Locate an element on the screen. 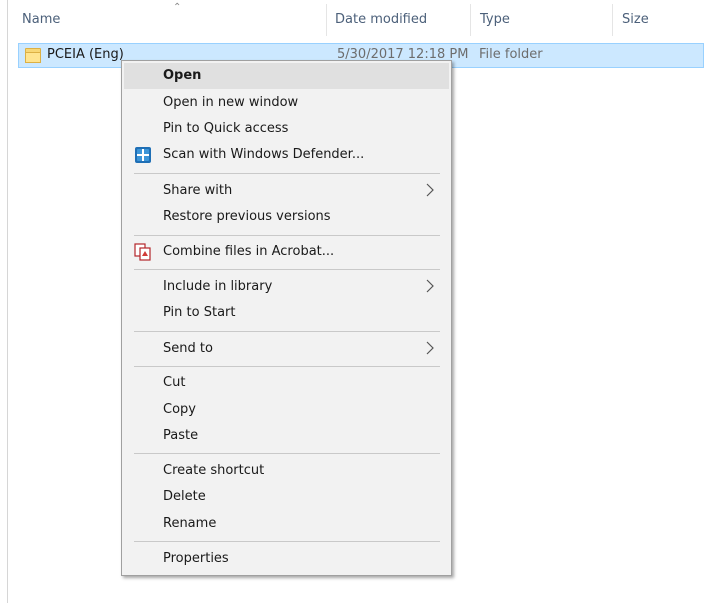 The image size is (712, 603). menu-item-label: Pin to Start is located at coordinates (199, 312).